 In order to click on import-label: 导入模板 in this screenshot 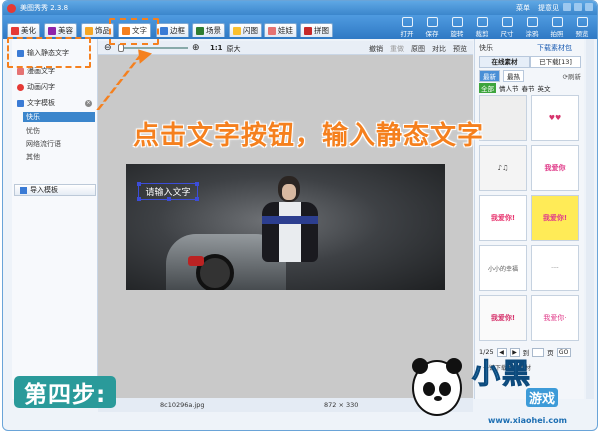, I will do `click(44, 190)`.